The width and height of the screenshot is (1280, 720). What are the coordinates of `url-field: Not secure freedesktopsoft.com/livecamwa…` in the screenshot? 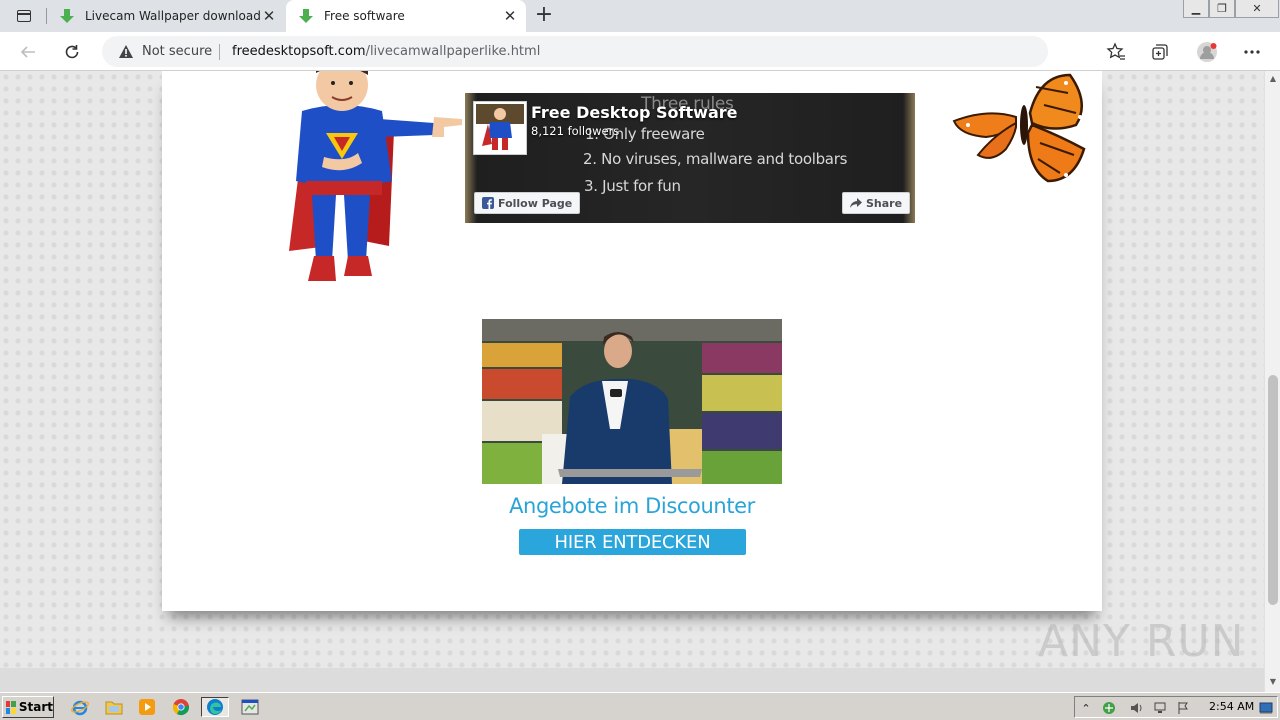 It's located at (575, 51).